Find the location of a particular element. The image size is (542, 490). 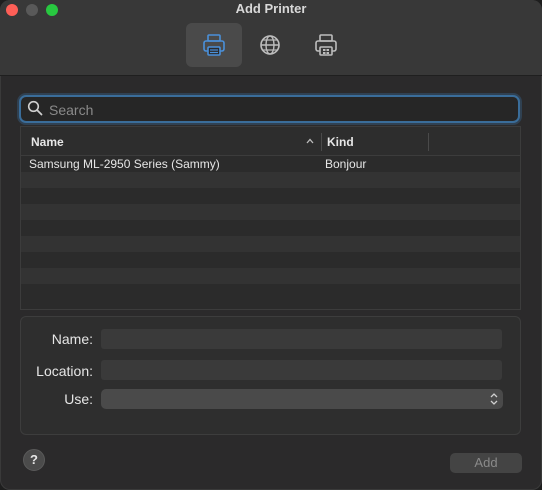

table-row: Samsung ML-2950 Series (Sammy) Bonjour is located at coordinates (270, 164).